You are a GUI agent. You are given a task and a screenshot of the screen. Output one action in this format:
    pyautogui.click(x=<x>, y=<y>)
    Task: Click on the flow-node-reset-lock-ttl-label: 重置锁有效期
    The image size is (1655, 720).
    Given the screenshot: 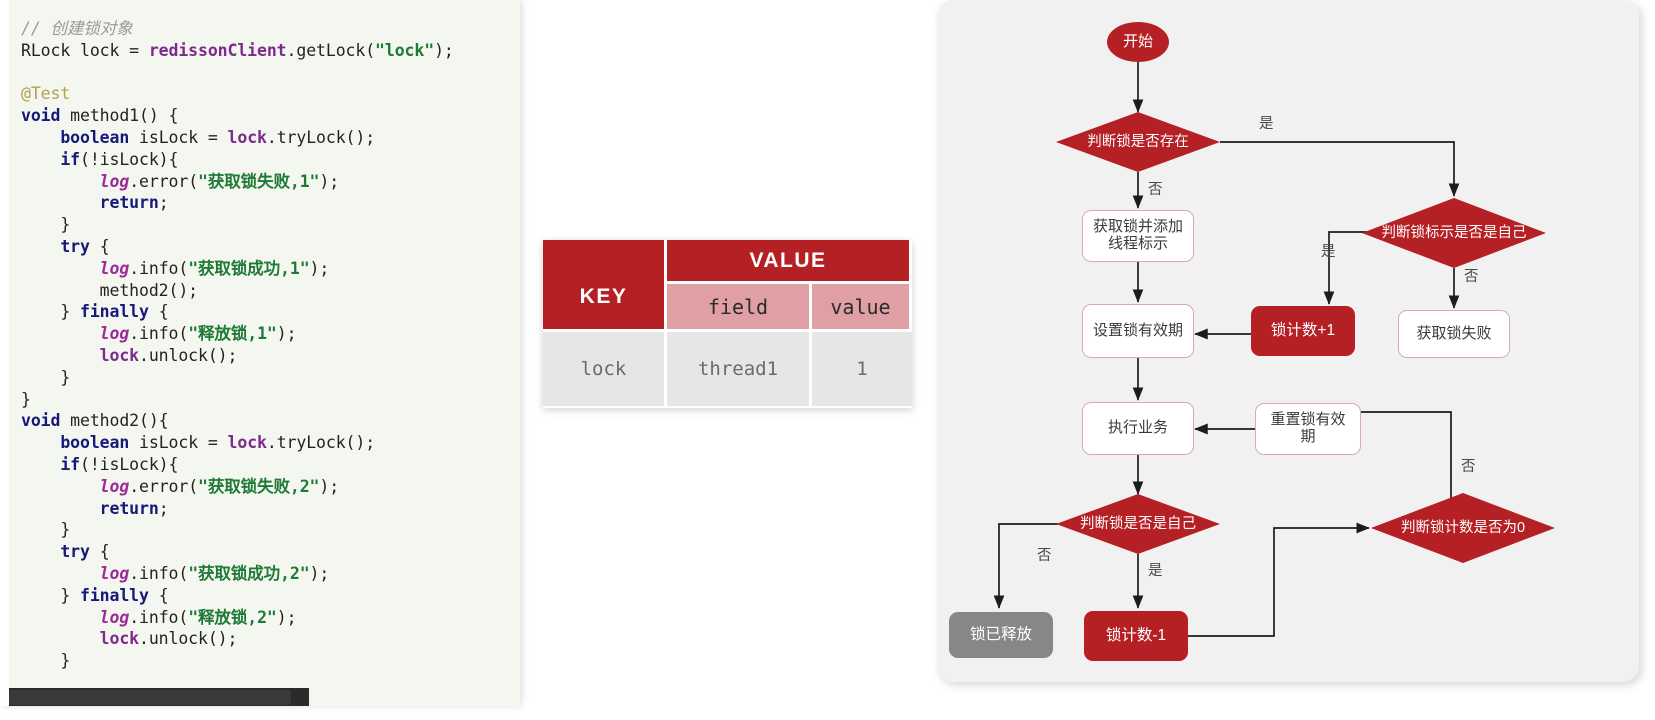 What is the action you would take?
    pyautogui.click(x=1308, y=428)
    